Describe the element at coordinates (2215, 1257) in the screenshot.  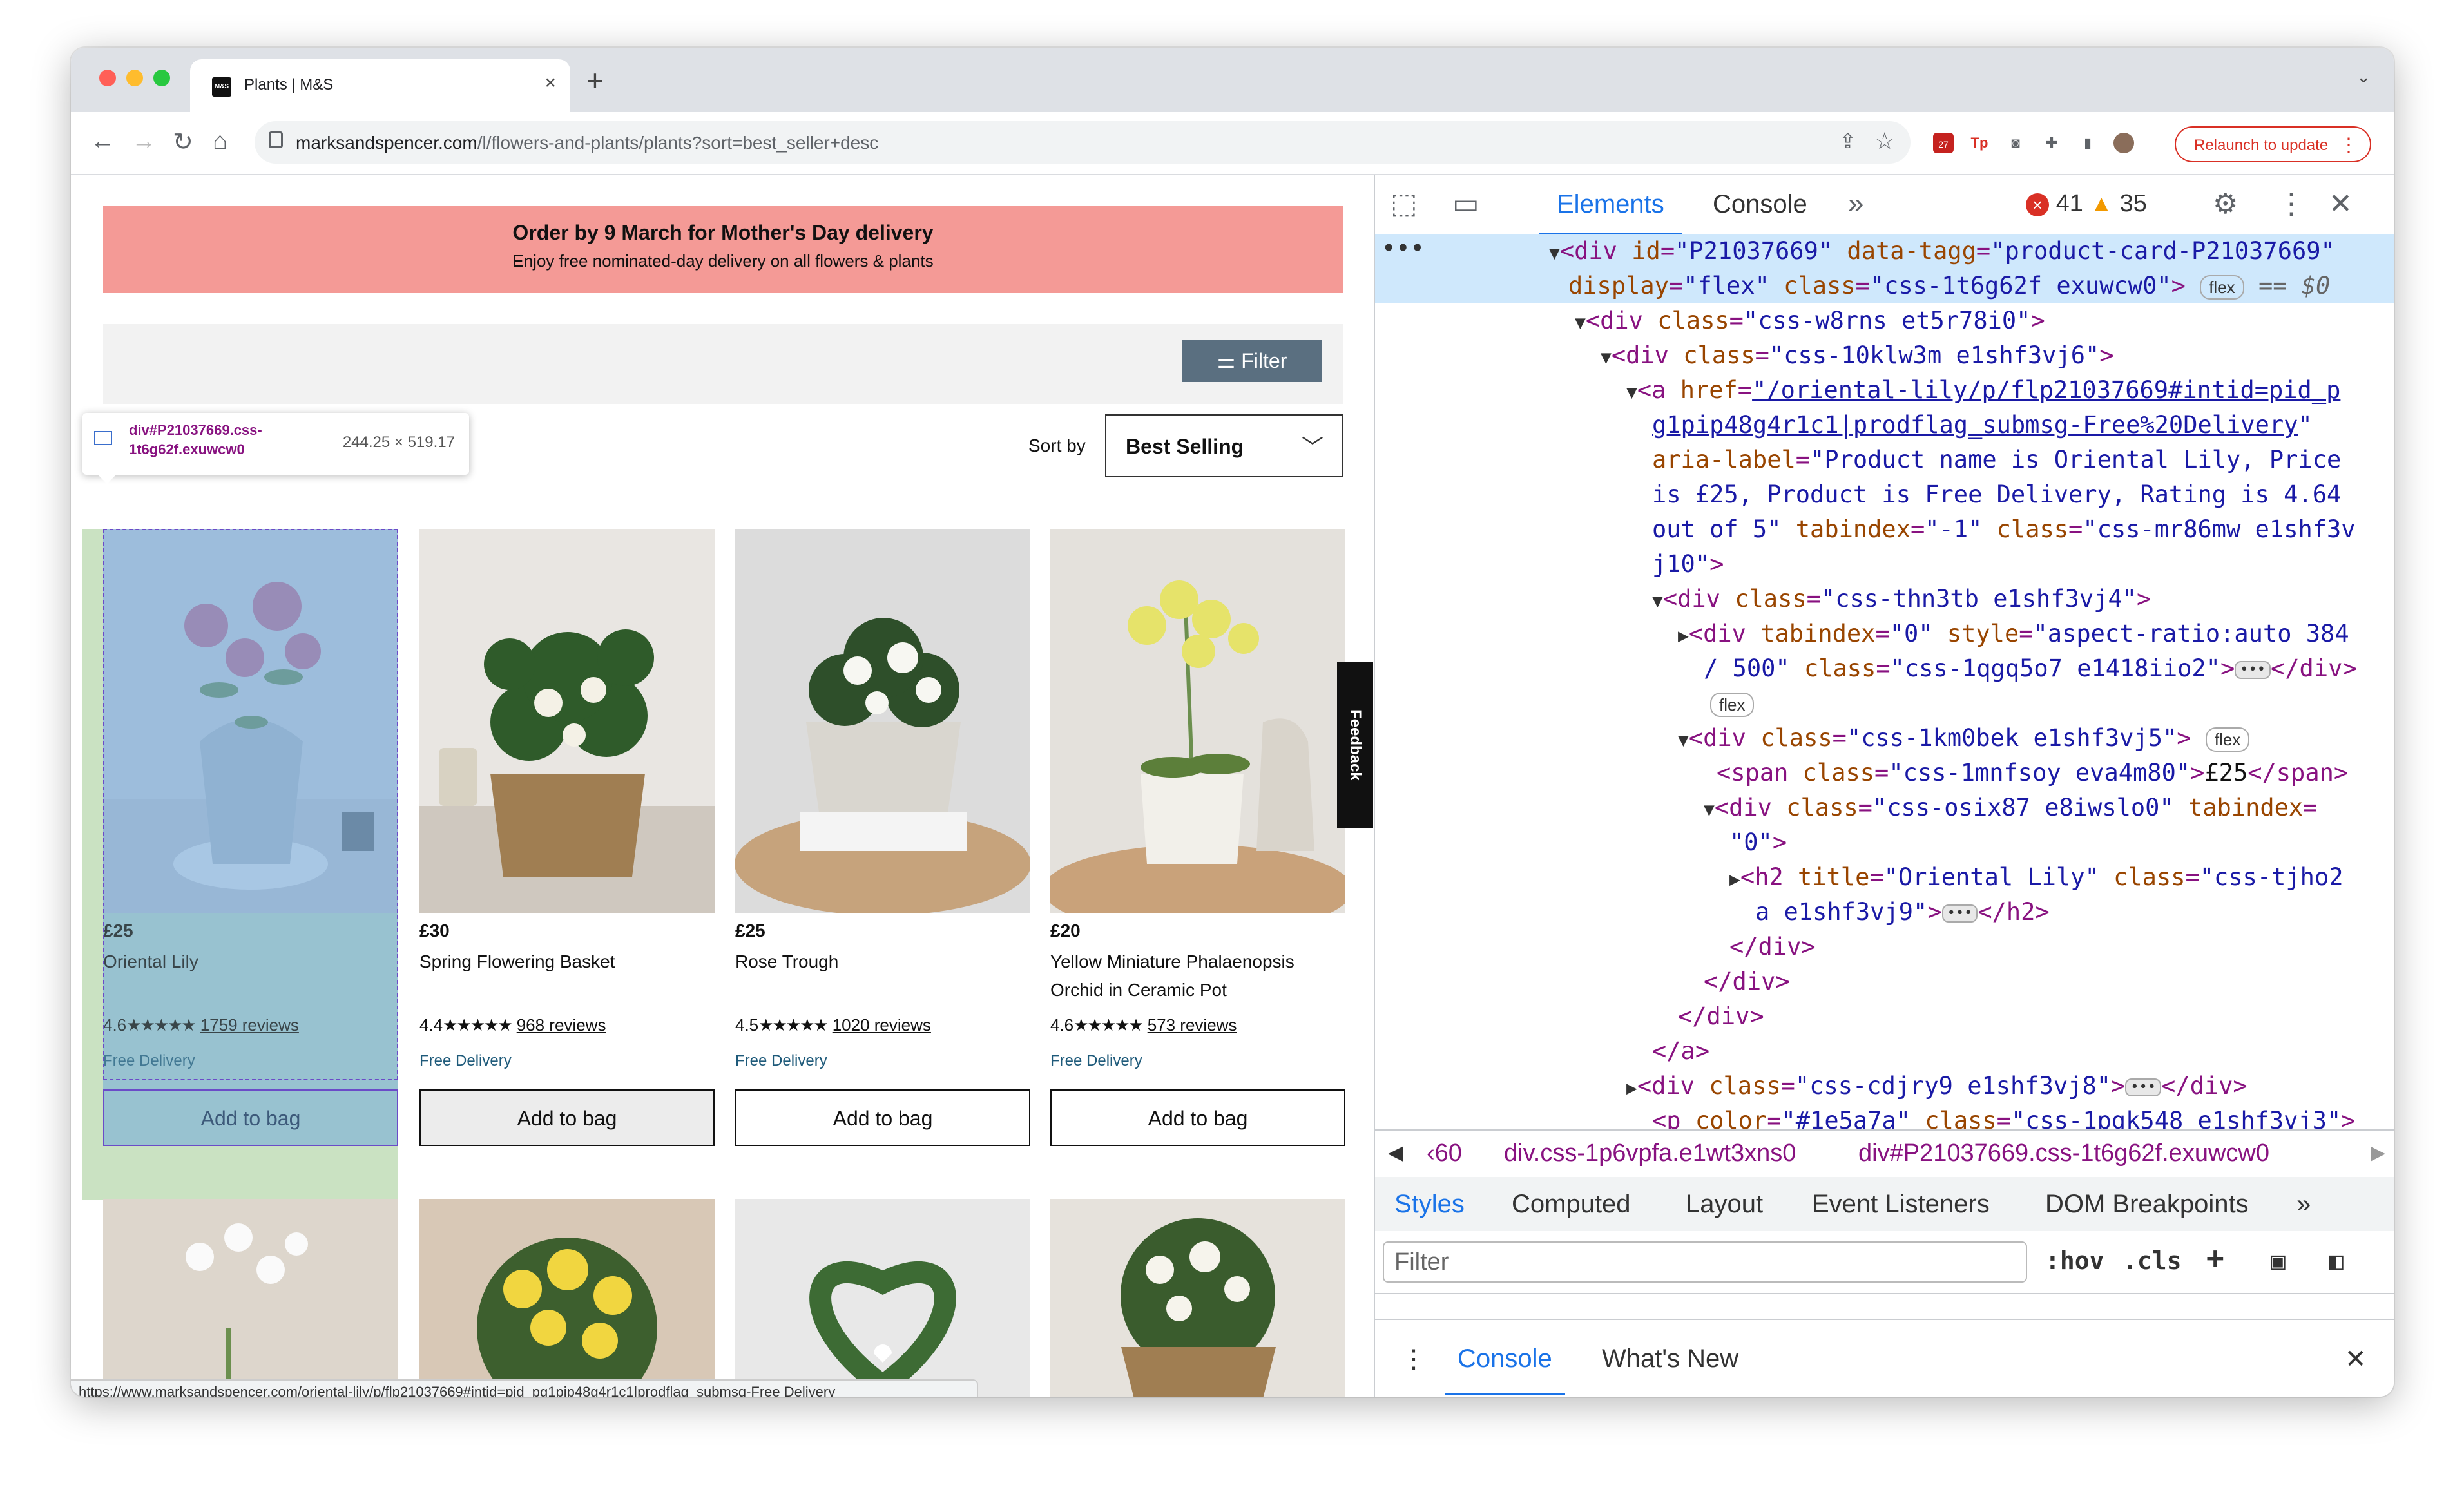
I see `new-style-rule-icon: +` at that location.